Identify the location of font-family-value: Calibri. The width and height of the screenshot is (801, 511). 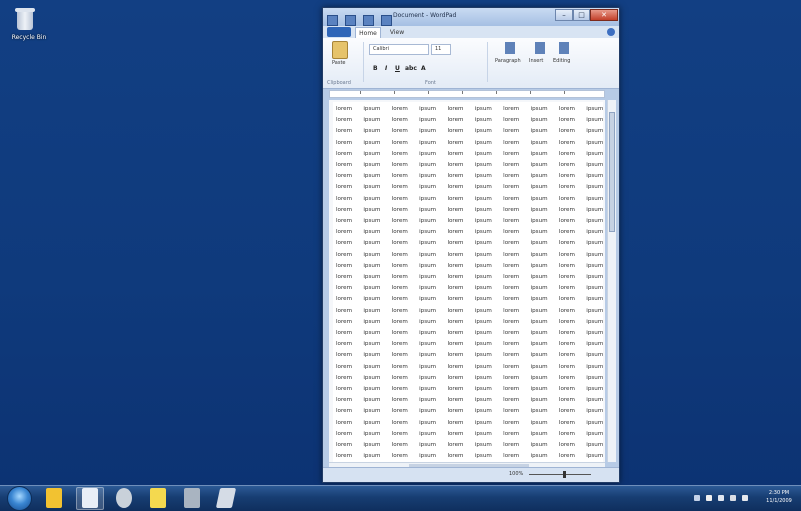
(381, 49).